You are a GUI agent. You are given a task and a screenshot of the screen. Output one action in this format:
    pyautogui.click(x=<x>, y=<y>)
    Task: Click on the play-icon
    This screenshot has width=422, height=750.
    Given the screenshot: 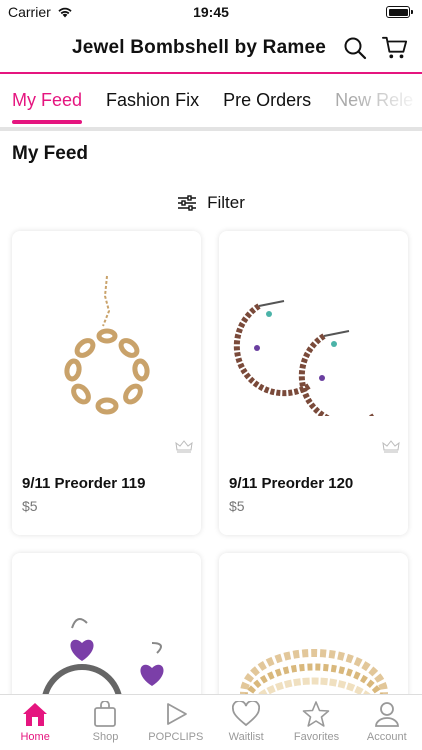 What is the action you would take?
    pyautogui.click(x=176, y=714)
    